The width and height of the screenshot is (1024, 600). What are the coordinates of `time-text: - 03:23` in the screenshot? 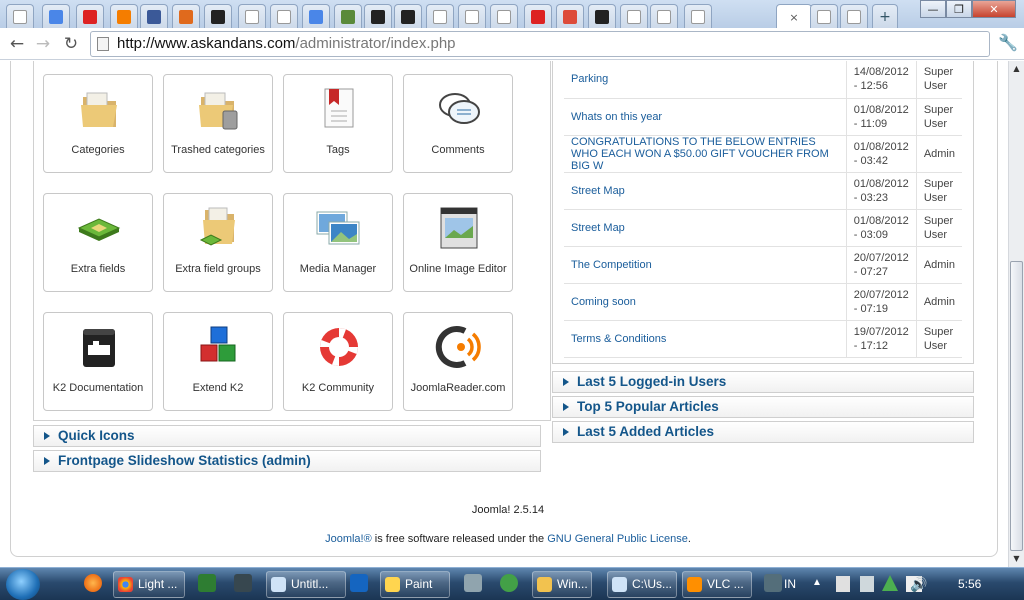 It's located at (870, 197).